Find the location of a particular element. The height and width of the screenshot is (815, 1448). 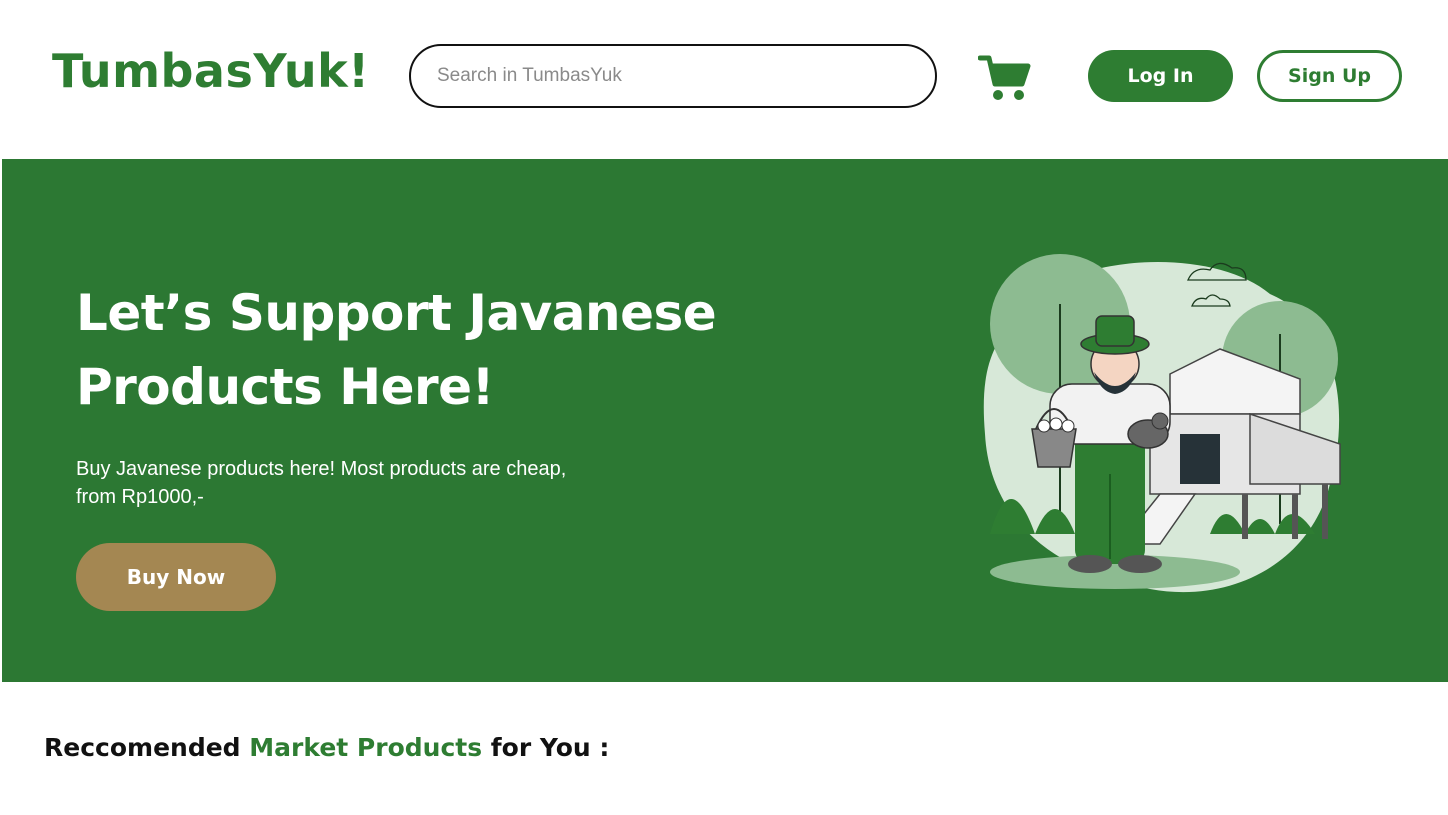

search-input is located at coordinates (672, 76).